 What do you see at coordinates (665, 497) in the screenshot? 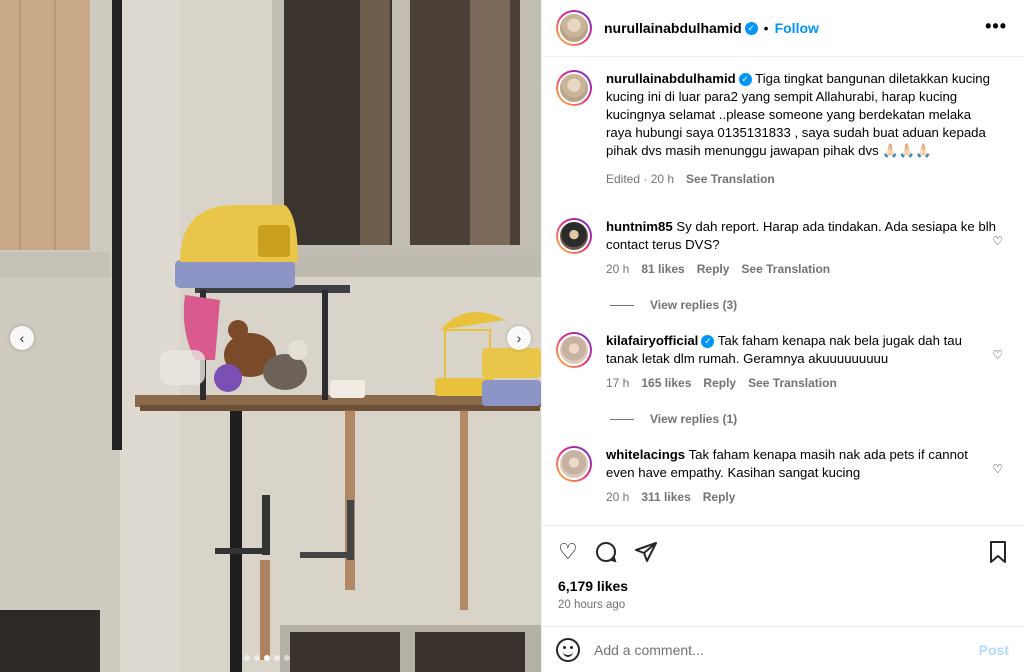
I see `comment-likes: 311 likes` at bounding box center [665, 497].